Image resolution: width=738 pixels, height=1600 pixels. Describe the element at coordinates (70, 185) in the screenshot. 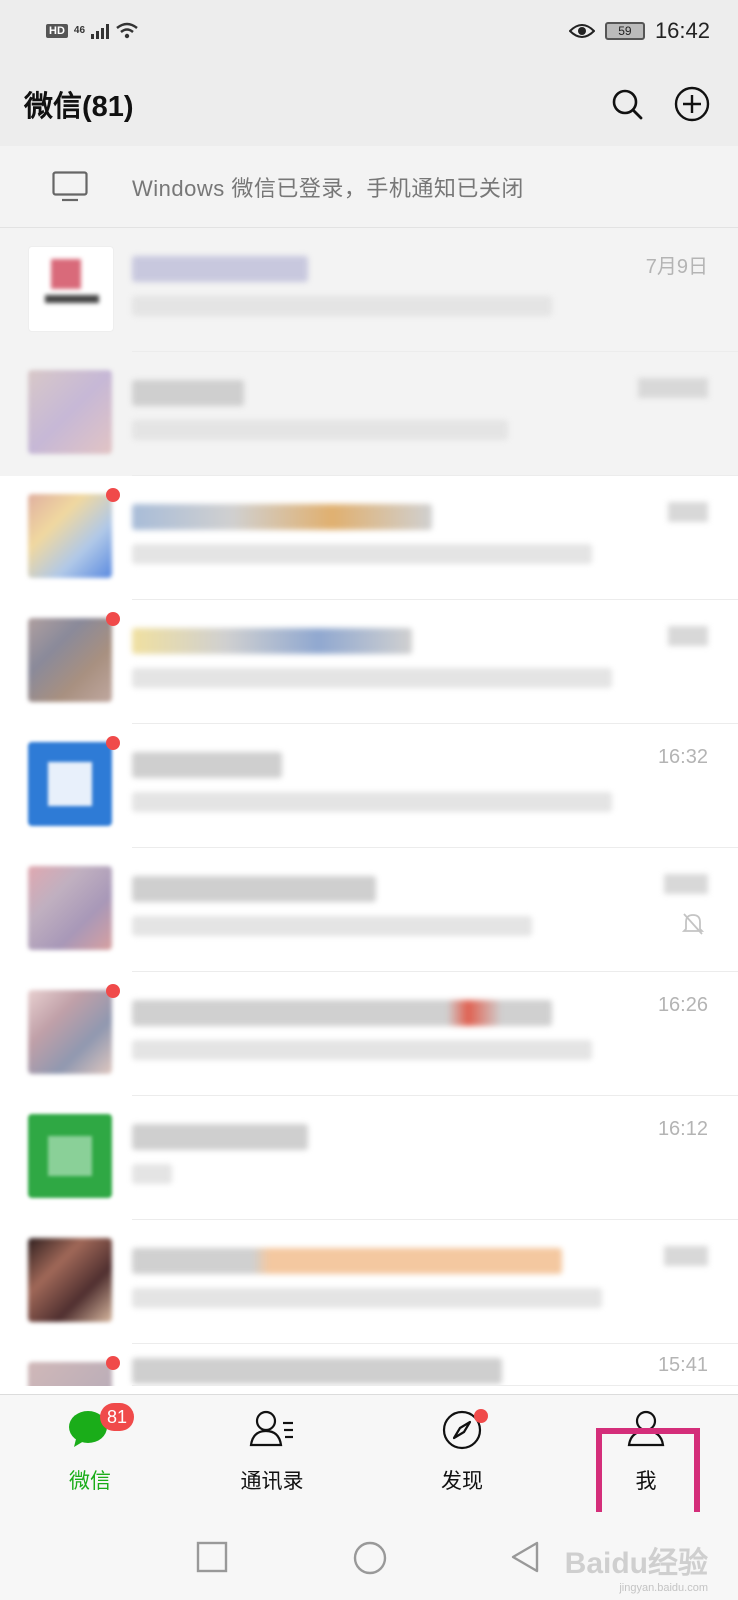

I see `monitor-icon` at that location.